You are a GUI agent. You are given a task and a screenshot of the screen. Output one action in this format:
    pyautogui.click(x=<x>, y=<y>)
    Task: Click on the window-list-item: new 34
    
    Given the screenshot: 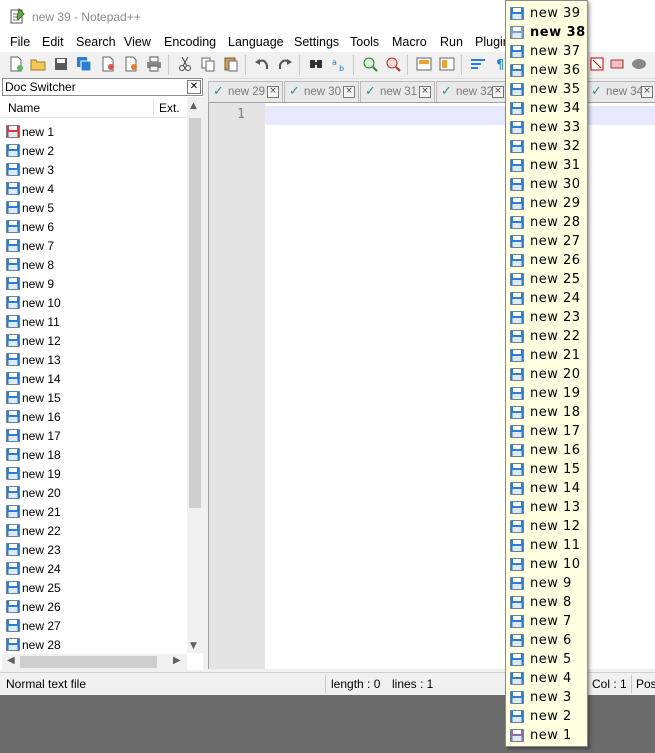 What is the action you would take?
    pyautogui.click(x=546, y=108)
    